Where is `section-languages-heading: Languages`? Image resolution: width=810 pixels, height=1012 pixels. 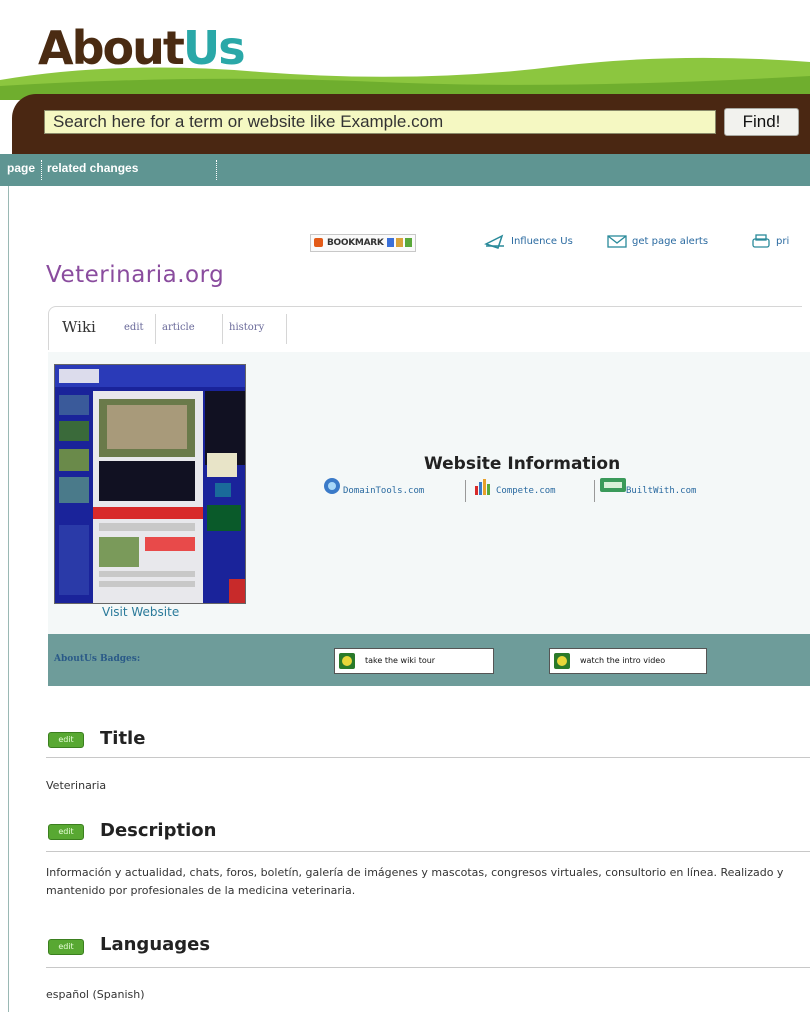 section-languages-heading: Languages is located at coordinates (155, 944).